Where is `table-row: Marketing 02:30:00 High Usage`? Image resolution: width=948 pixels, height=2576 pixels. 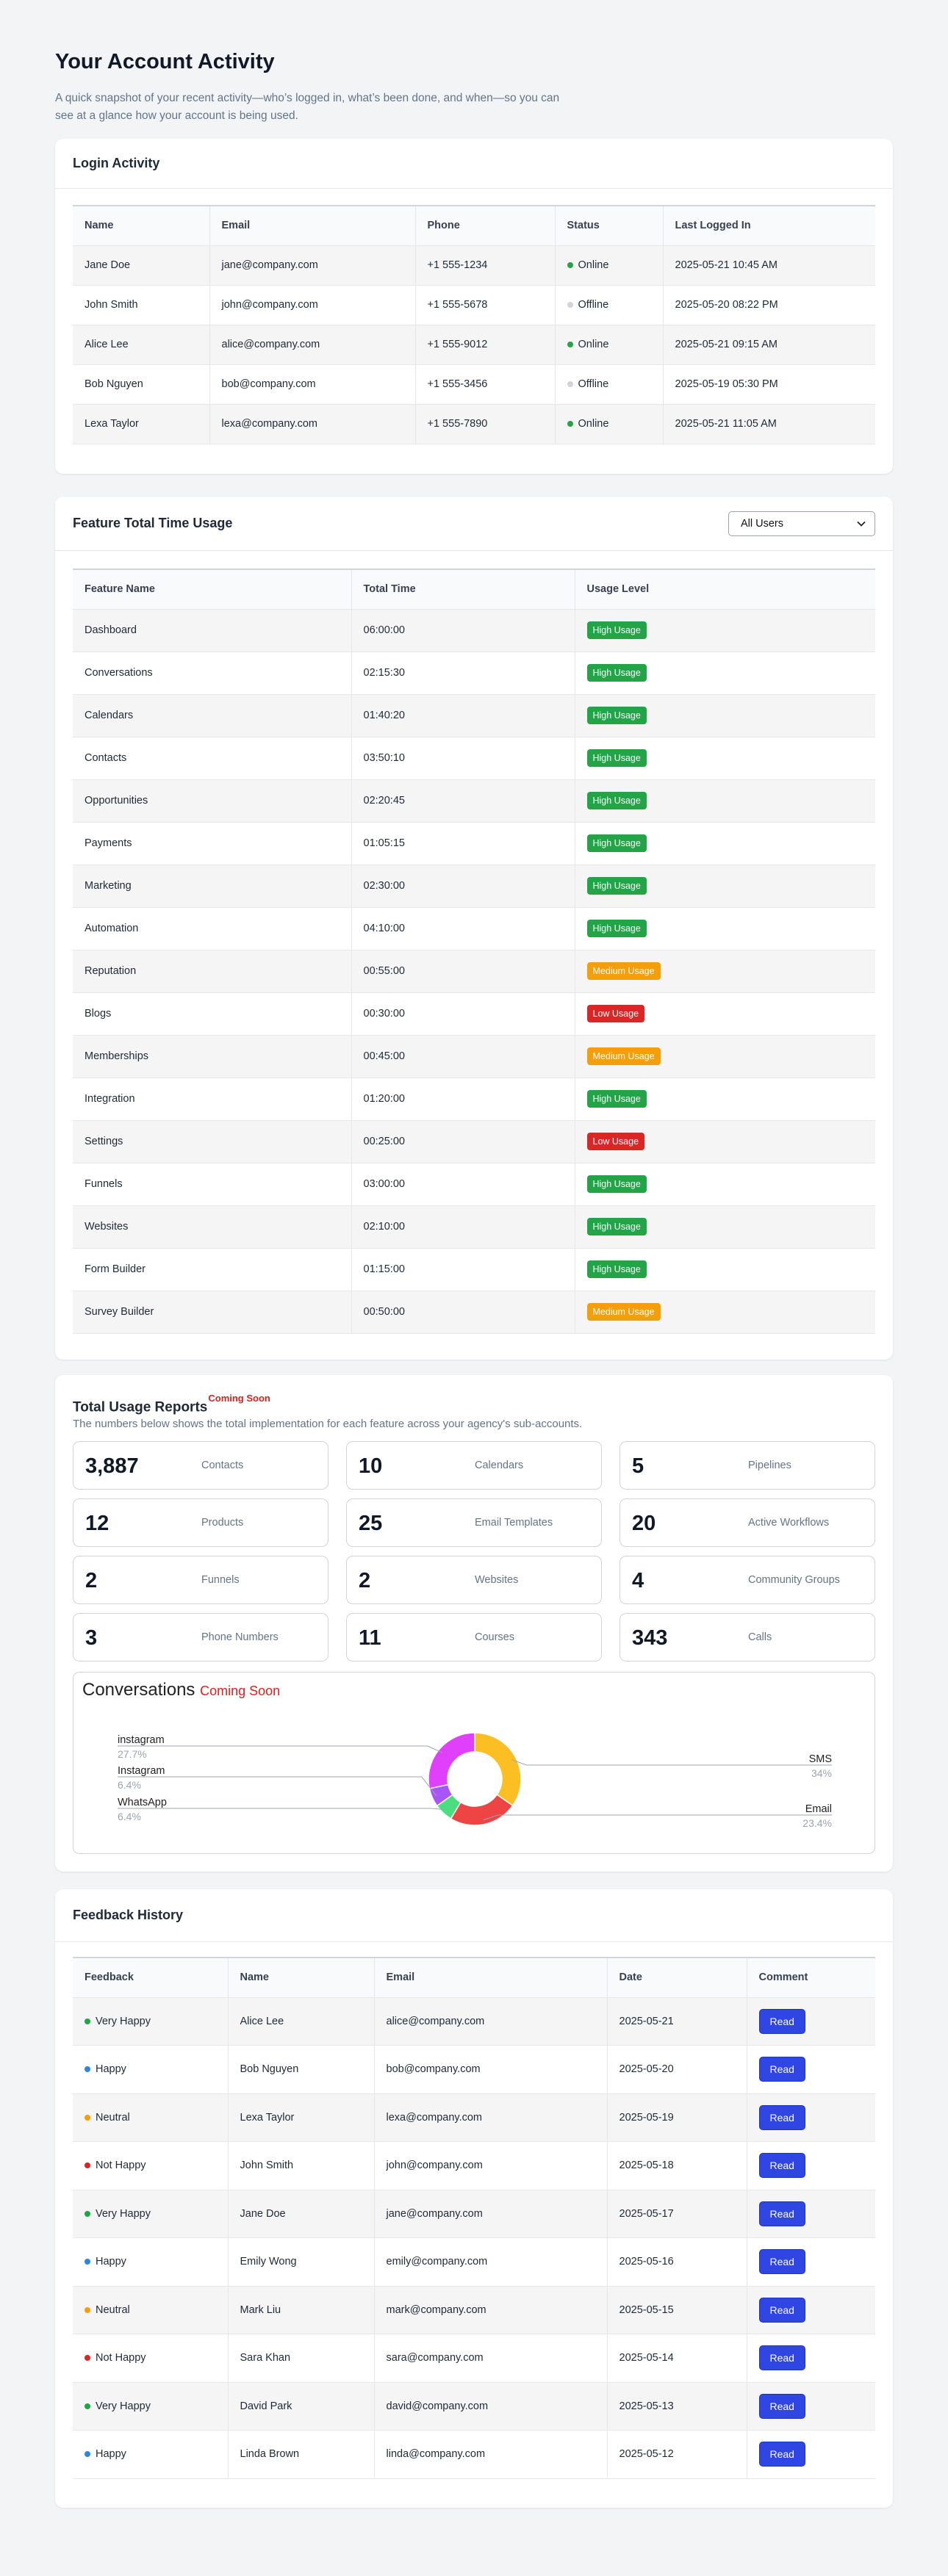
table-row: Marketing 02:30:00 High Usage is located at coordinates (474, 886).